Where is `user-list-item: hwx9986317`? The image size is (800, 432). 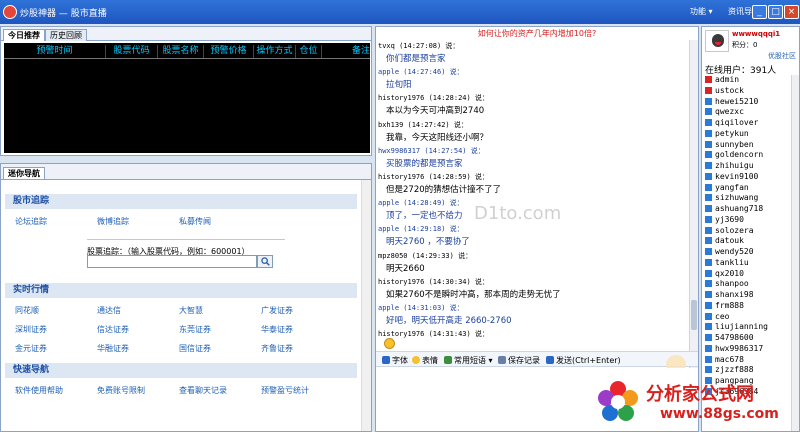 user-list-item: hwx9986317 is located at coordinates (748, 349).